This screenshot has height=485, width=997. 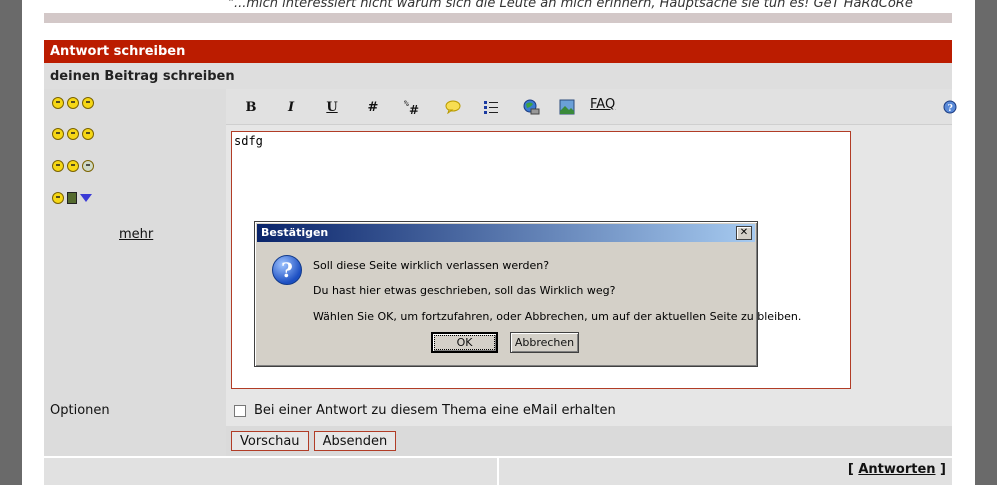 What do you see at coordinates (240, 410) in the screenshot?
I see `notify-checkbox` at bounding box center [240, 410].